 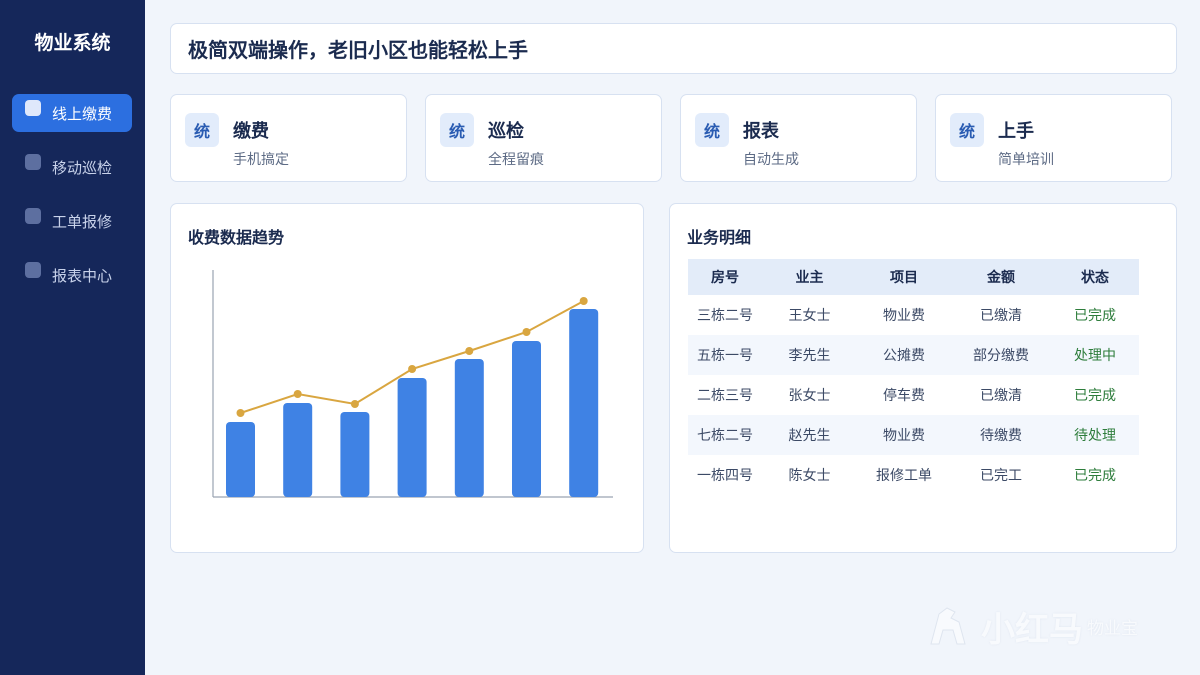 I want to click on headline-banner: 极简双端操作，老旧小区也能轻松上手, so click(x=673, y=48).